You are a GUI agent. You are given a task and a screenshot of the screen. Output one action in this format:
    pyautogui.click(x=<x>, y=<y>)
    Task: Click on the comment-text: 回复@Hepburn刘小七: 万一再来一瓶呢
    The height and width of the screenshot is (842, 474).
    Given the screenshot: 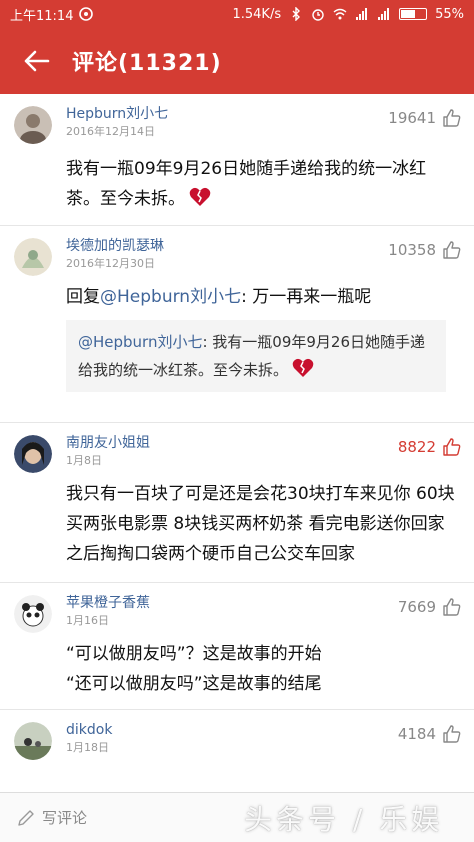 What is the action you would take?
    pyautogui.click(x=219, y=297)
    